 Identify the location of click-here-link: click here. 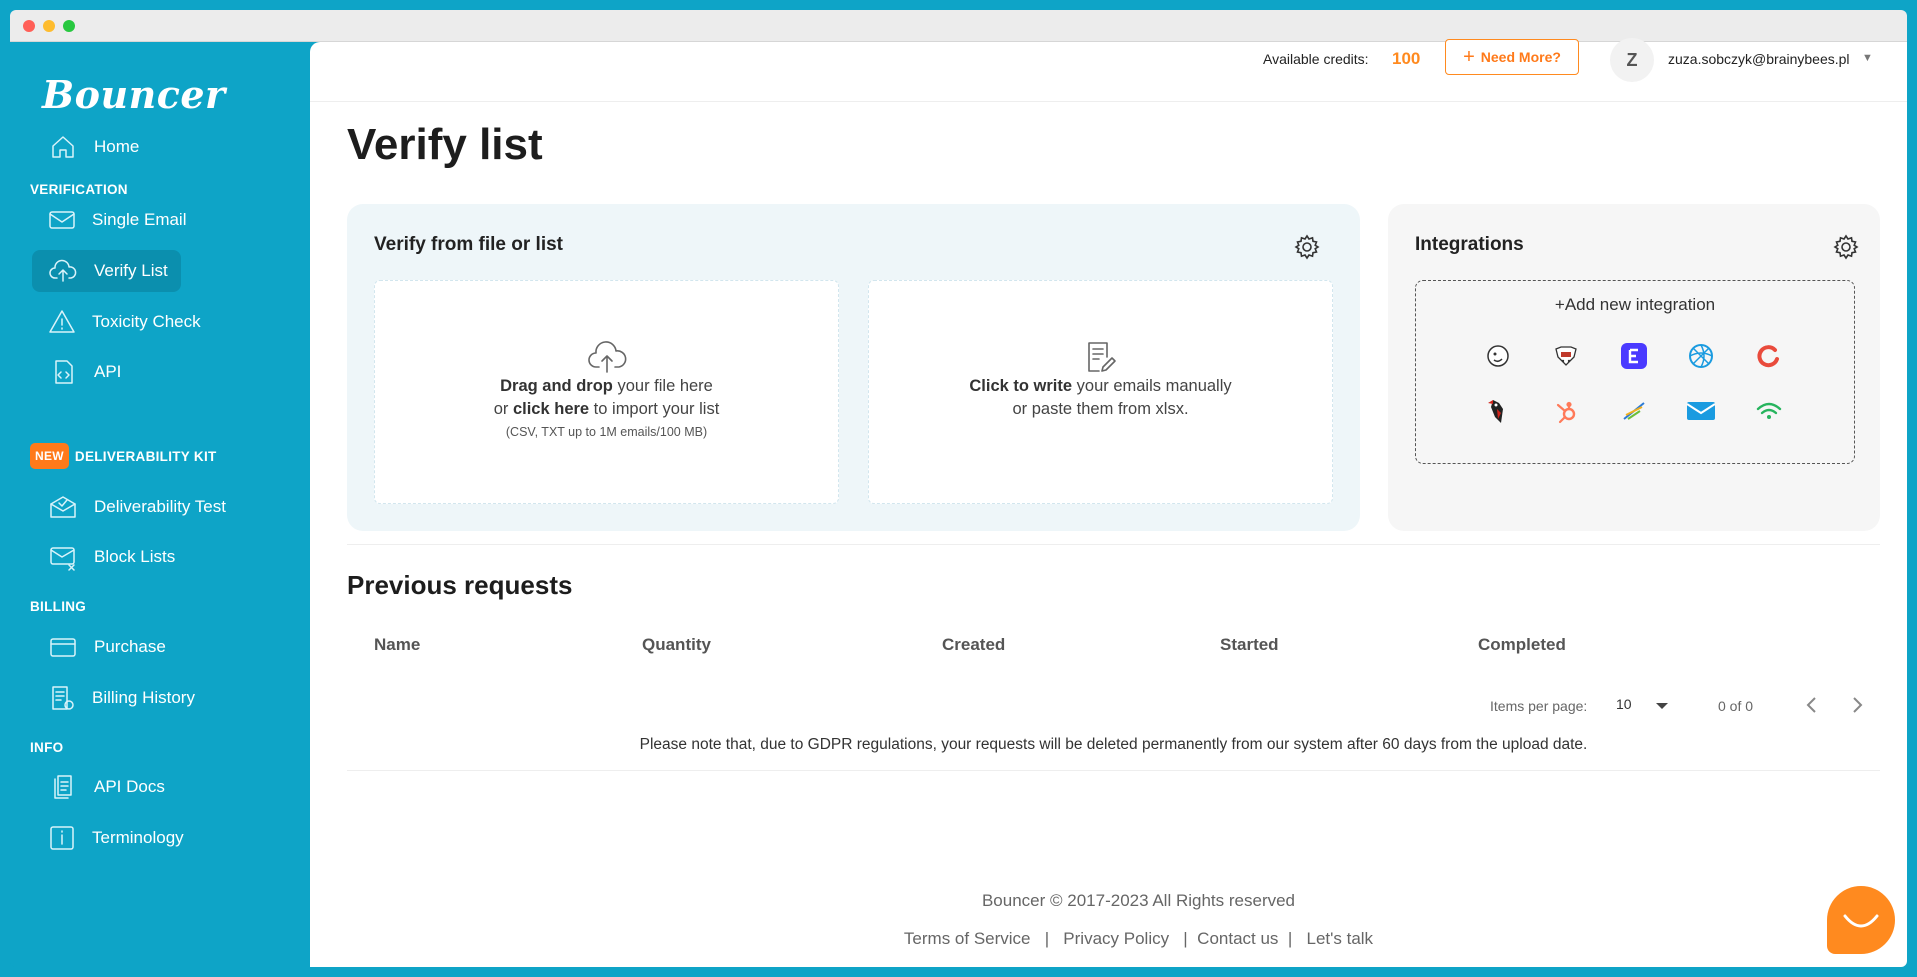
(551, 409).